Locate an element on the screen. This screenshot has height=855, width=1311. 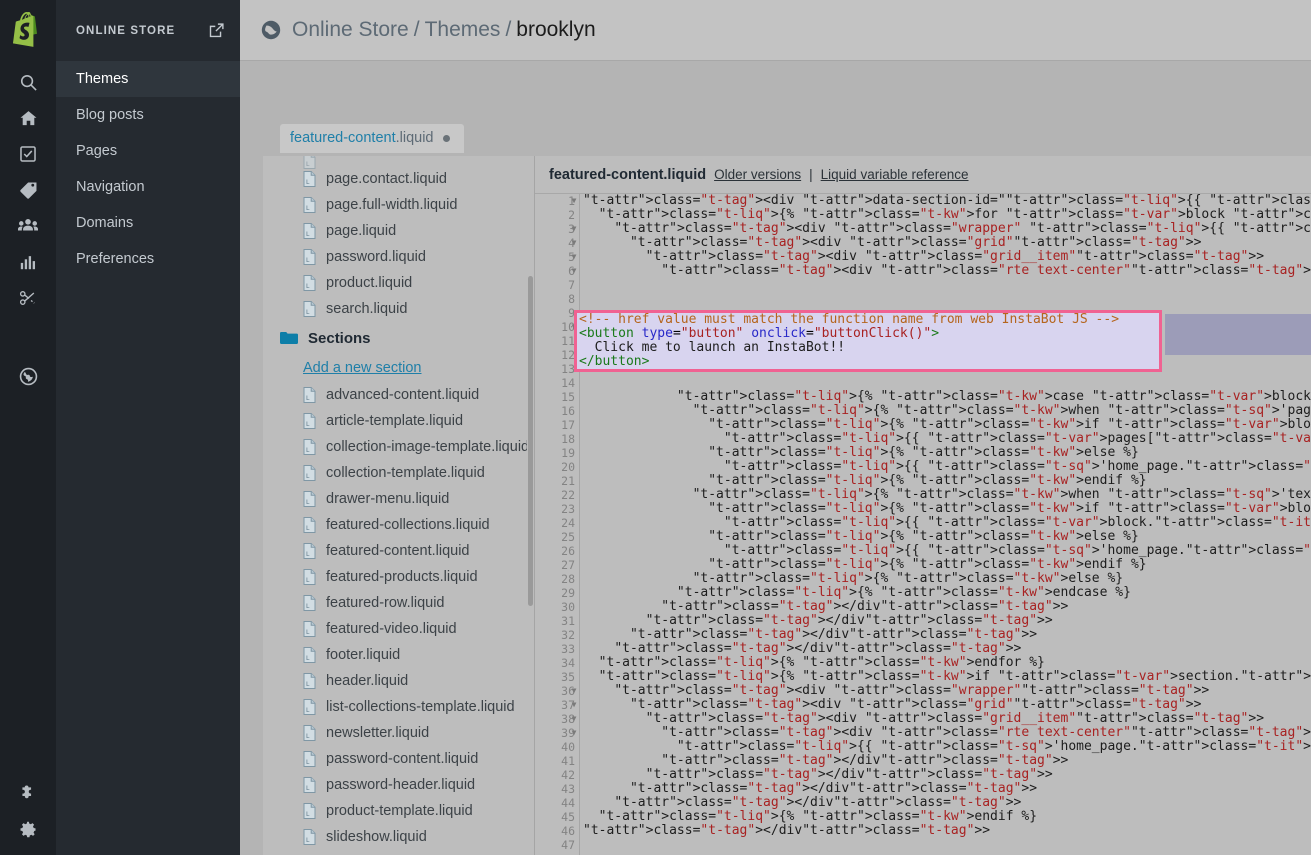
list-item: Lfeatured-row.liquid is located at coordinates (395, 603).